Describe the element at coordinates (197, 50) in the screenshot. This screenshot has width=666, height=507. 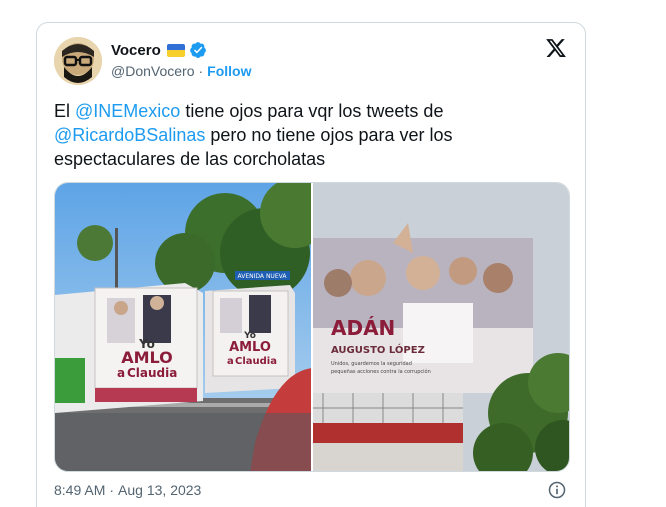
I see `verified-badge-icon` at that location.